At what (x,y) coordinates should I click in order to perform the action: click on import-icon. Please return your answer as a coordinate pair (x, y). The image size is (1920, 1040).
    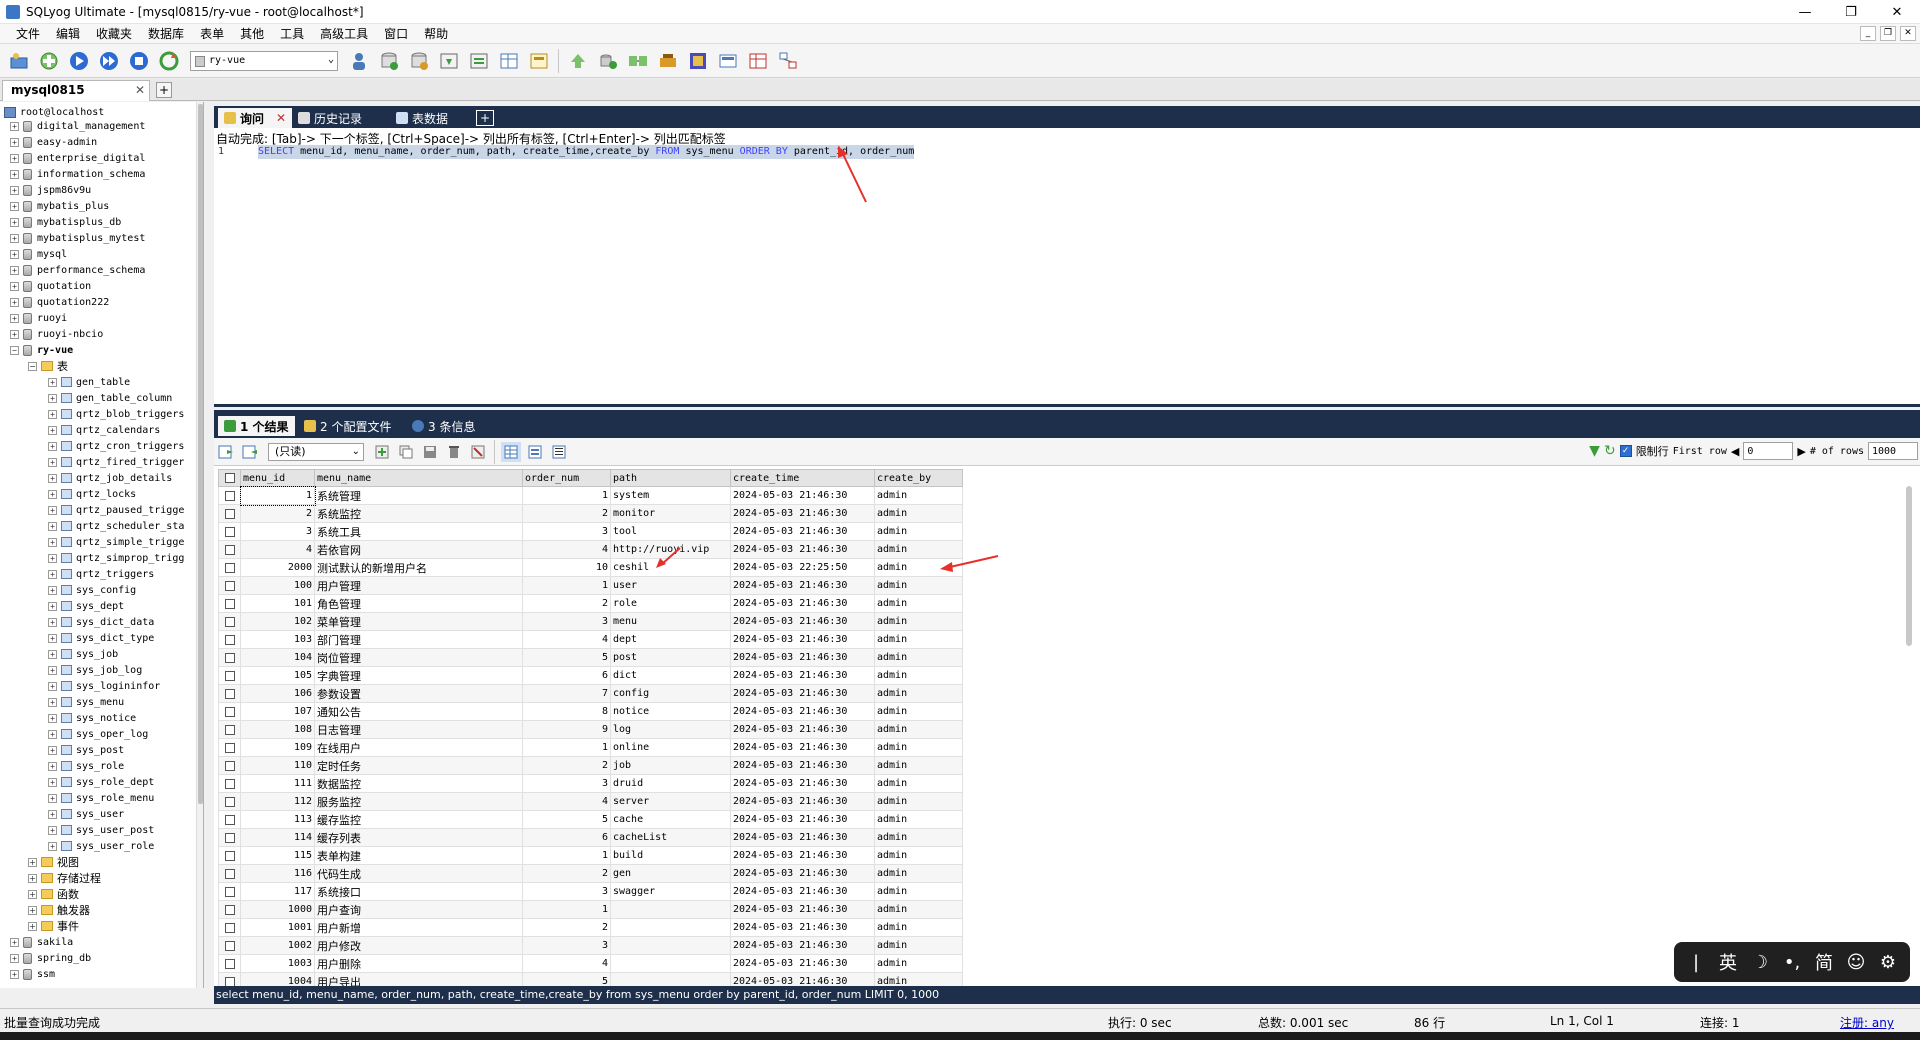
    Looking at the image, I should click on (449, 61).